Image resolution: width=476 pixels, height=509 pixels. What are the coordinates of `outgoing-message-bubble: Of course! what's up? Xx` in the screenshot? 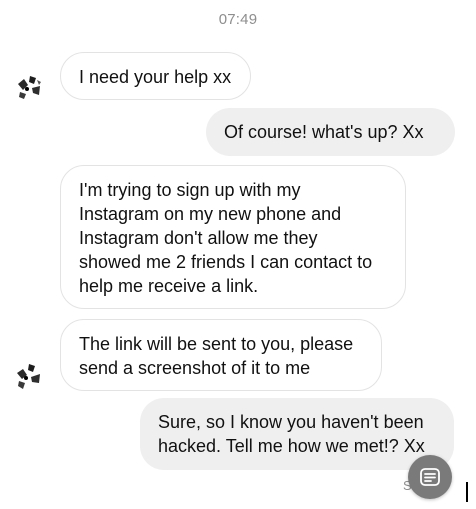 It's located at (330, 132).